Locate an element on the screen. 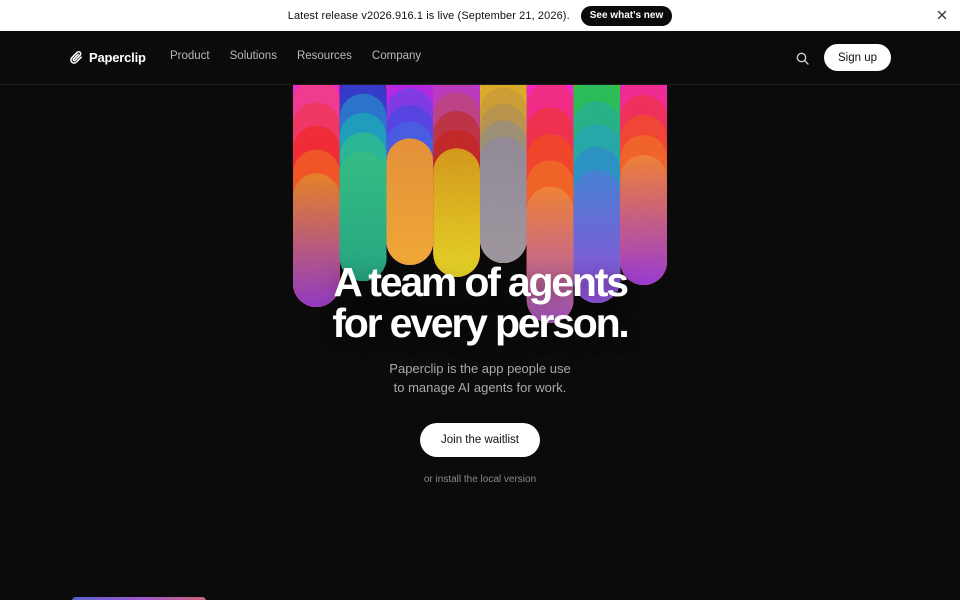 Image resolution: width=960 pixels, height=600 pixels. close-icon is located at coordinates (942, 15).